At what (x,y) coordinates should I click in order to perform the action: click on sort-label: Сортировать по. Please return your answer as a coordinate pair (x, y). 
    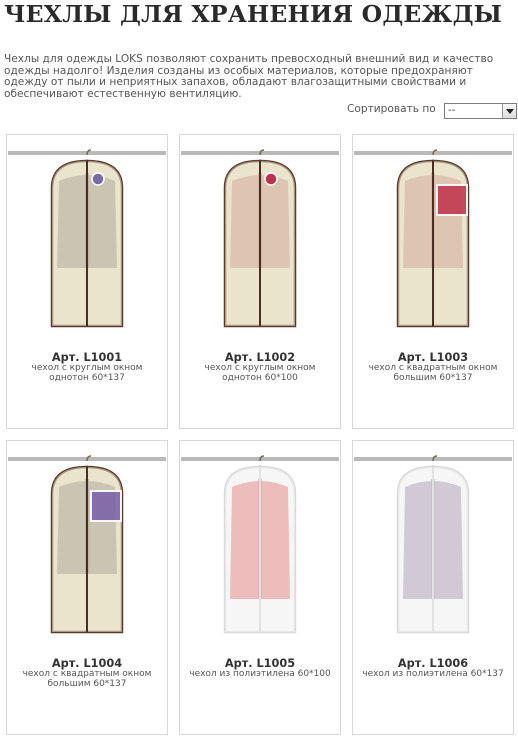
    Looking at the image, I should click on (391, 109).